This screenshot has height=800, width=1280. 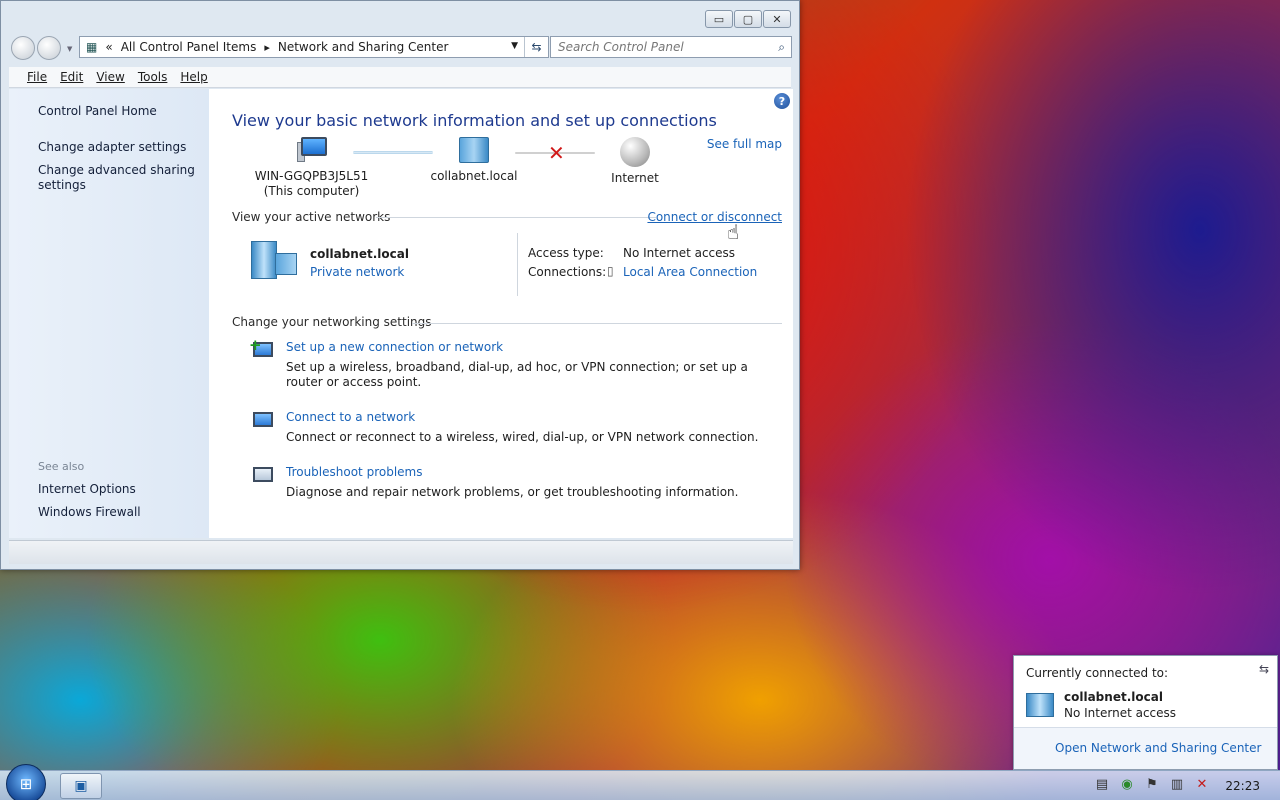 What do you see at coordinates (1202, 784) in the screenshot?
I see `volume-muted-icon: ✕` at bounding box center [1202, 784].